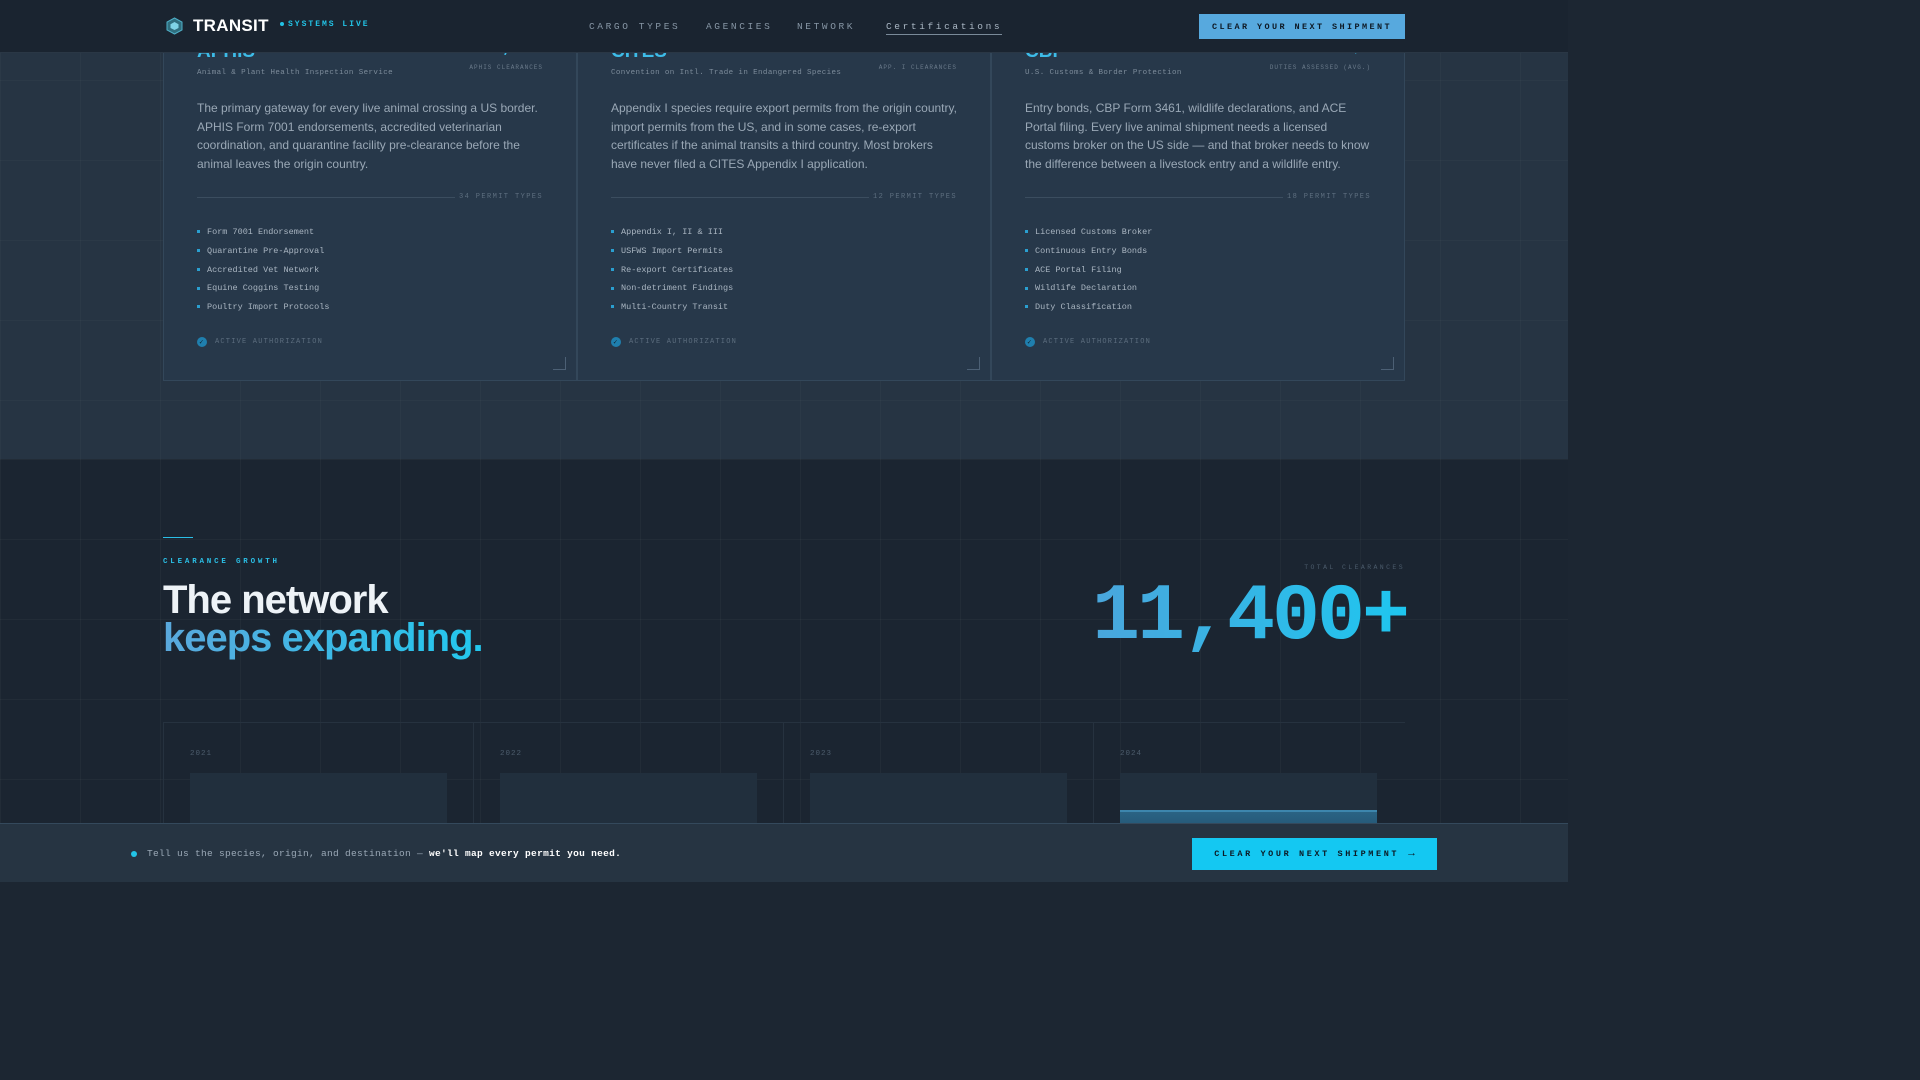 The height and width of the screenshot is (1080, 1920). Describe the element at coordinates (263, 288) in the screenshot. I see `list-item: Equine Coggins Testing` at that location.